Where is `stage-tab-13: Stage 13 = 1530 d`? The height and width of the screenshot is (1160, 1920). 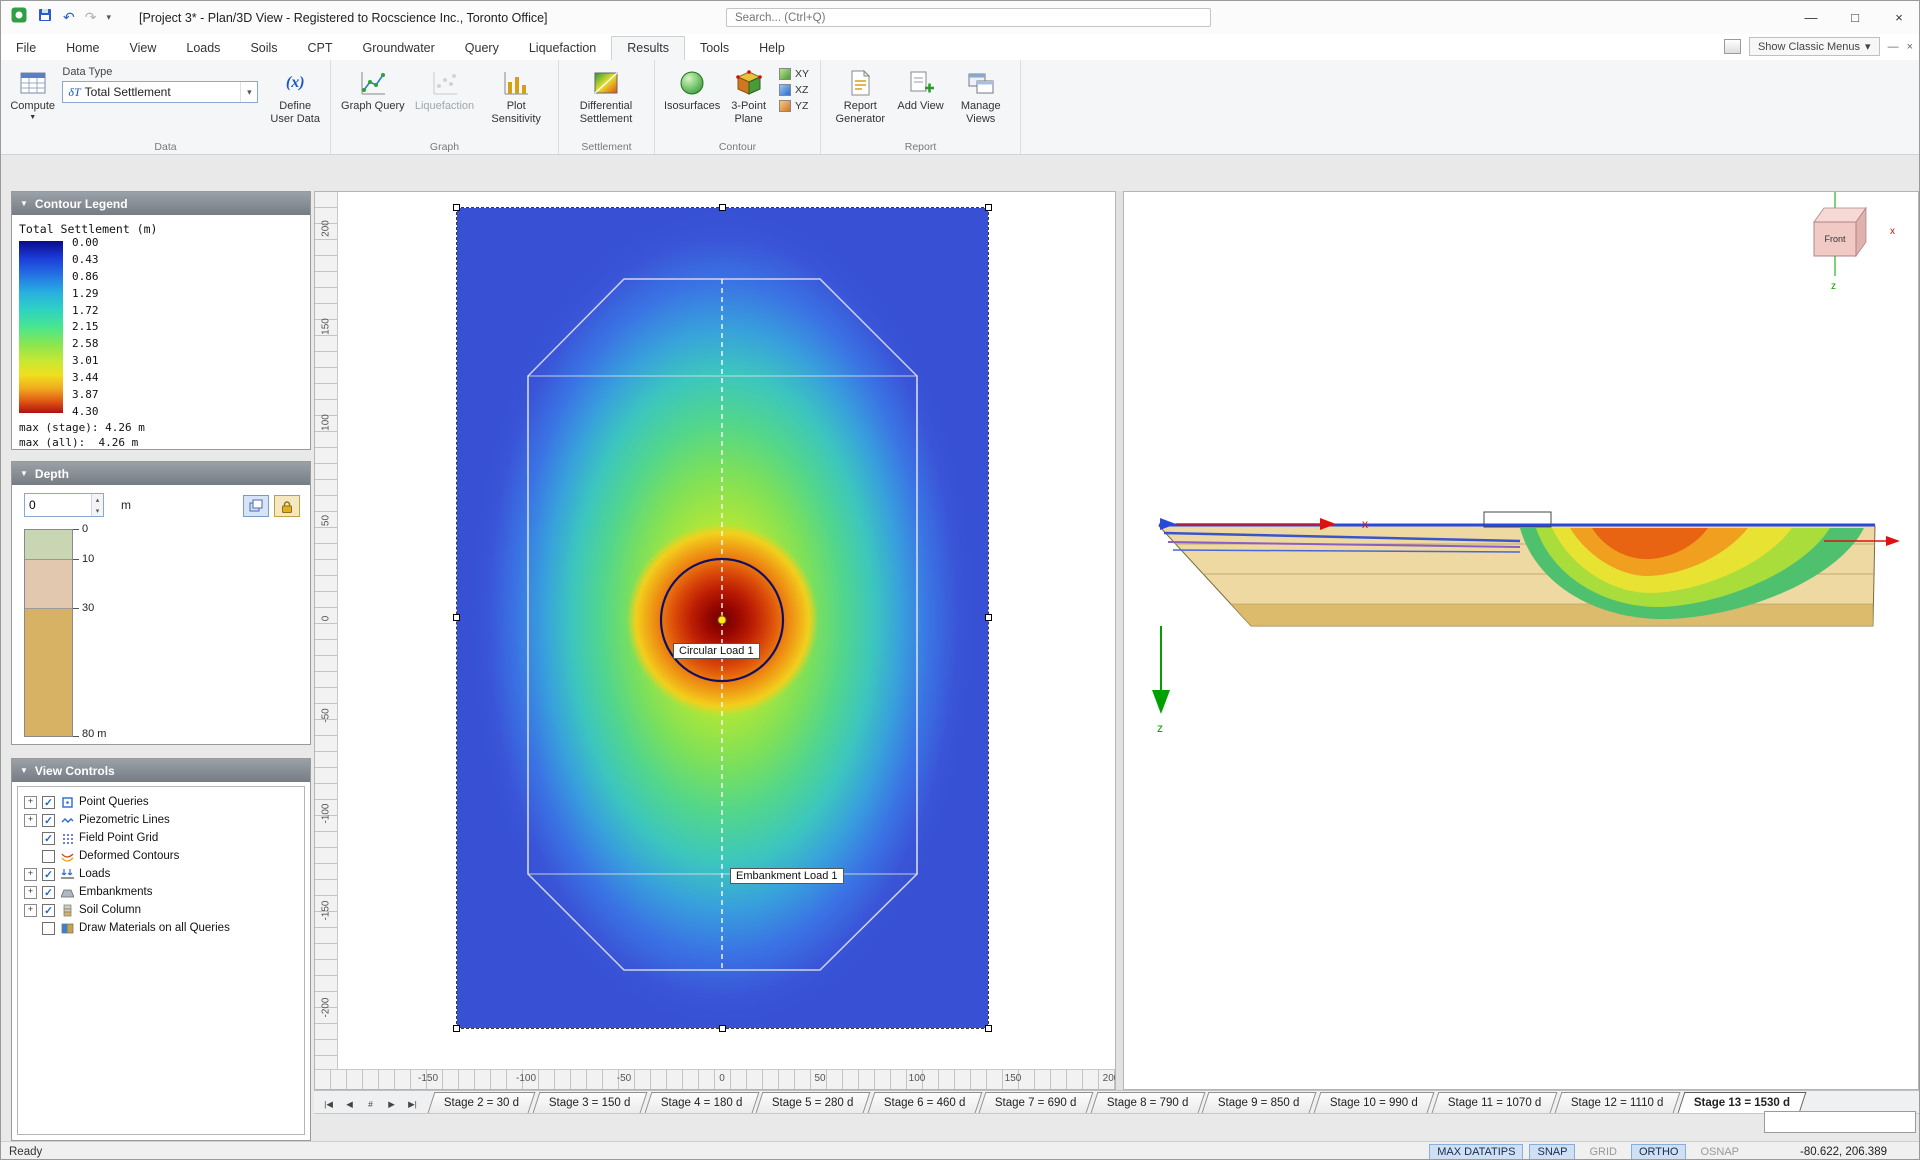 stage-tab-13: Stage 13 = 1530 d is located at coordinates (1742, 1102).